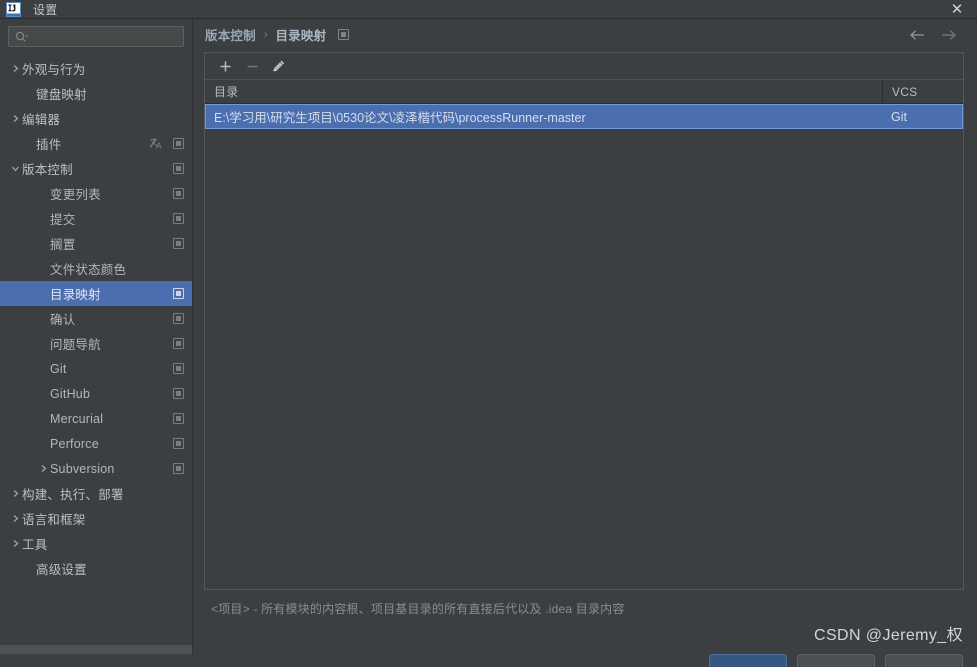 The height and width of the screenshot is (667, 977). I want to click on sidebar-item-4: 版本控制, so click(96, 168).